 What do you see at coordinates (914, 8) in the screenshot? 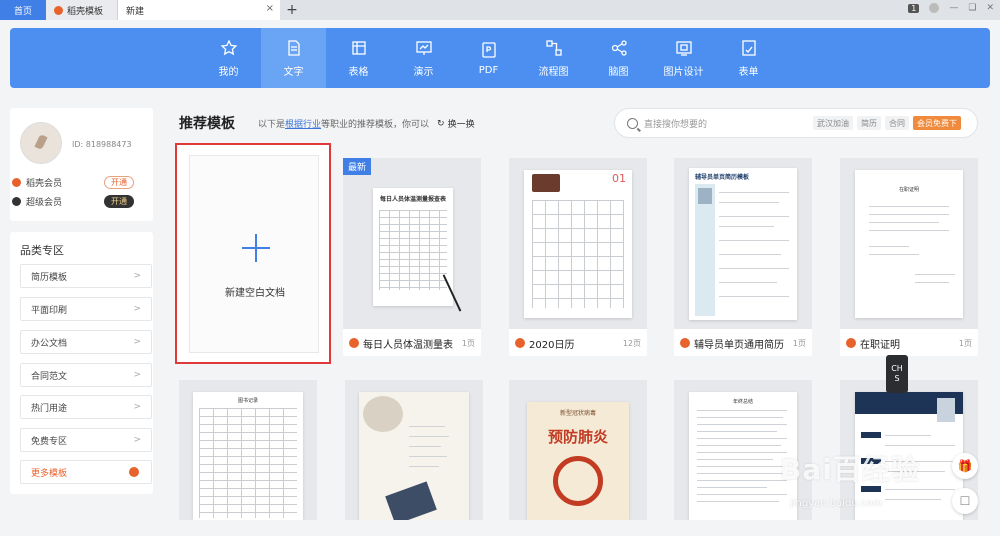
I see `window-count-badge: 1` at bounding box center [914, 8].